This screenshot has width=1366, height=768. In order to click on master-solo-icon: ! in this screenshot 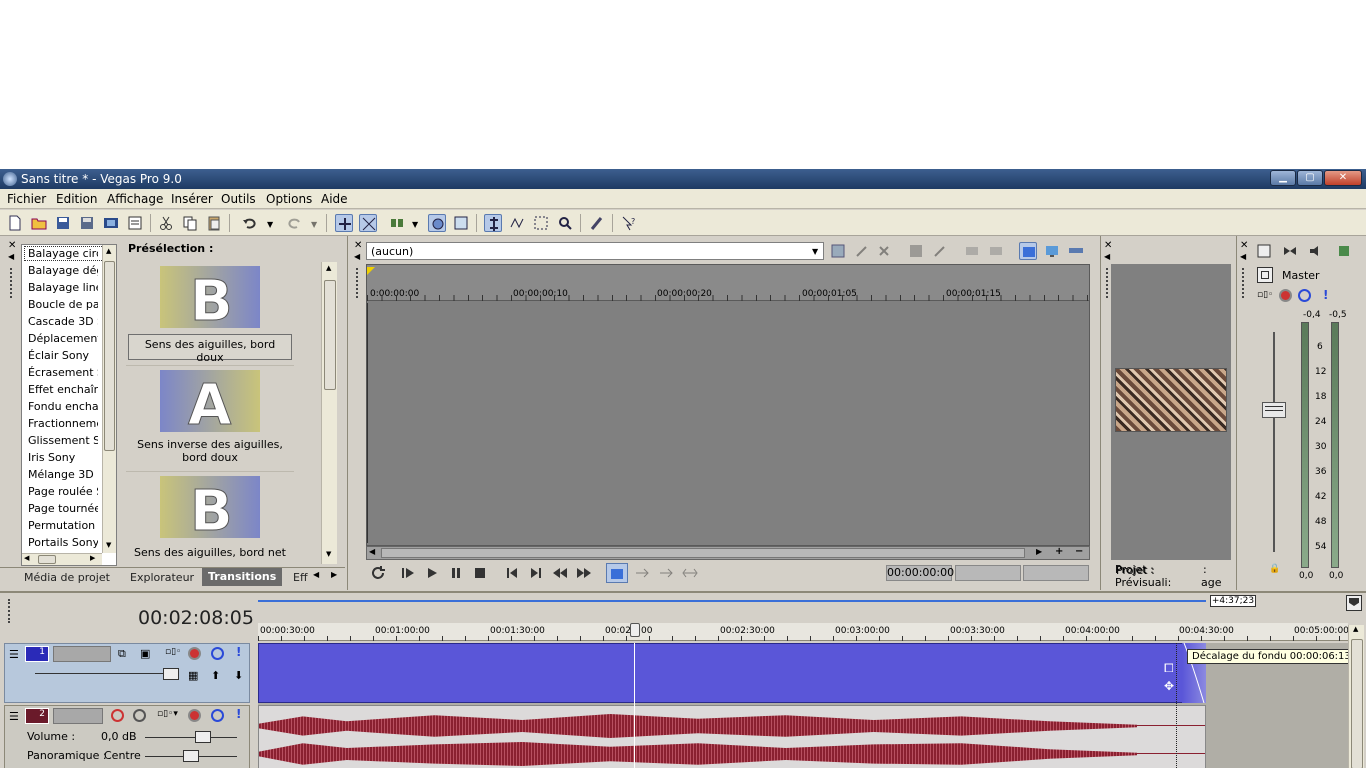, I will do `click(1325, 295)`.